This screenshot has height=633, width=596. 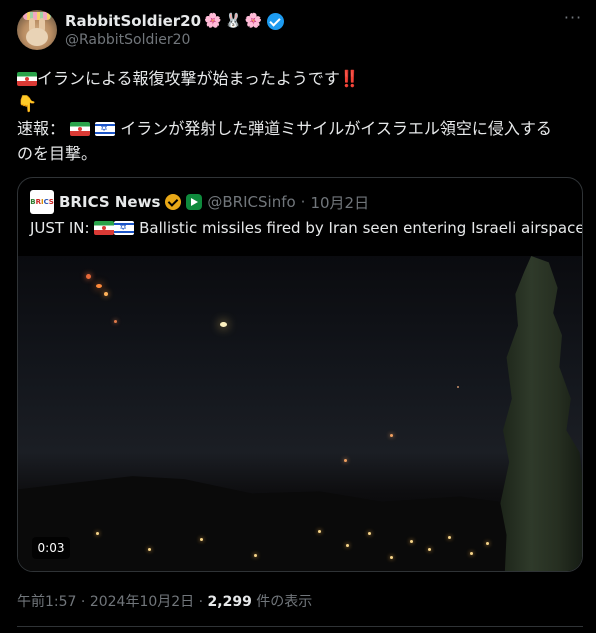 I want to click on rabbit-emoji: 🐰, so click(x=233, y=21).